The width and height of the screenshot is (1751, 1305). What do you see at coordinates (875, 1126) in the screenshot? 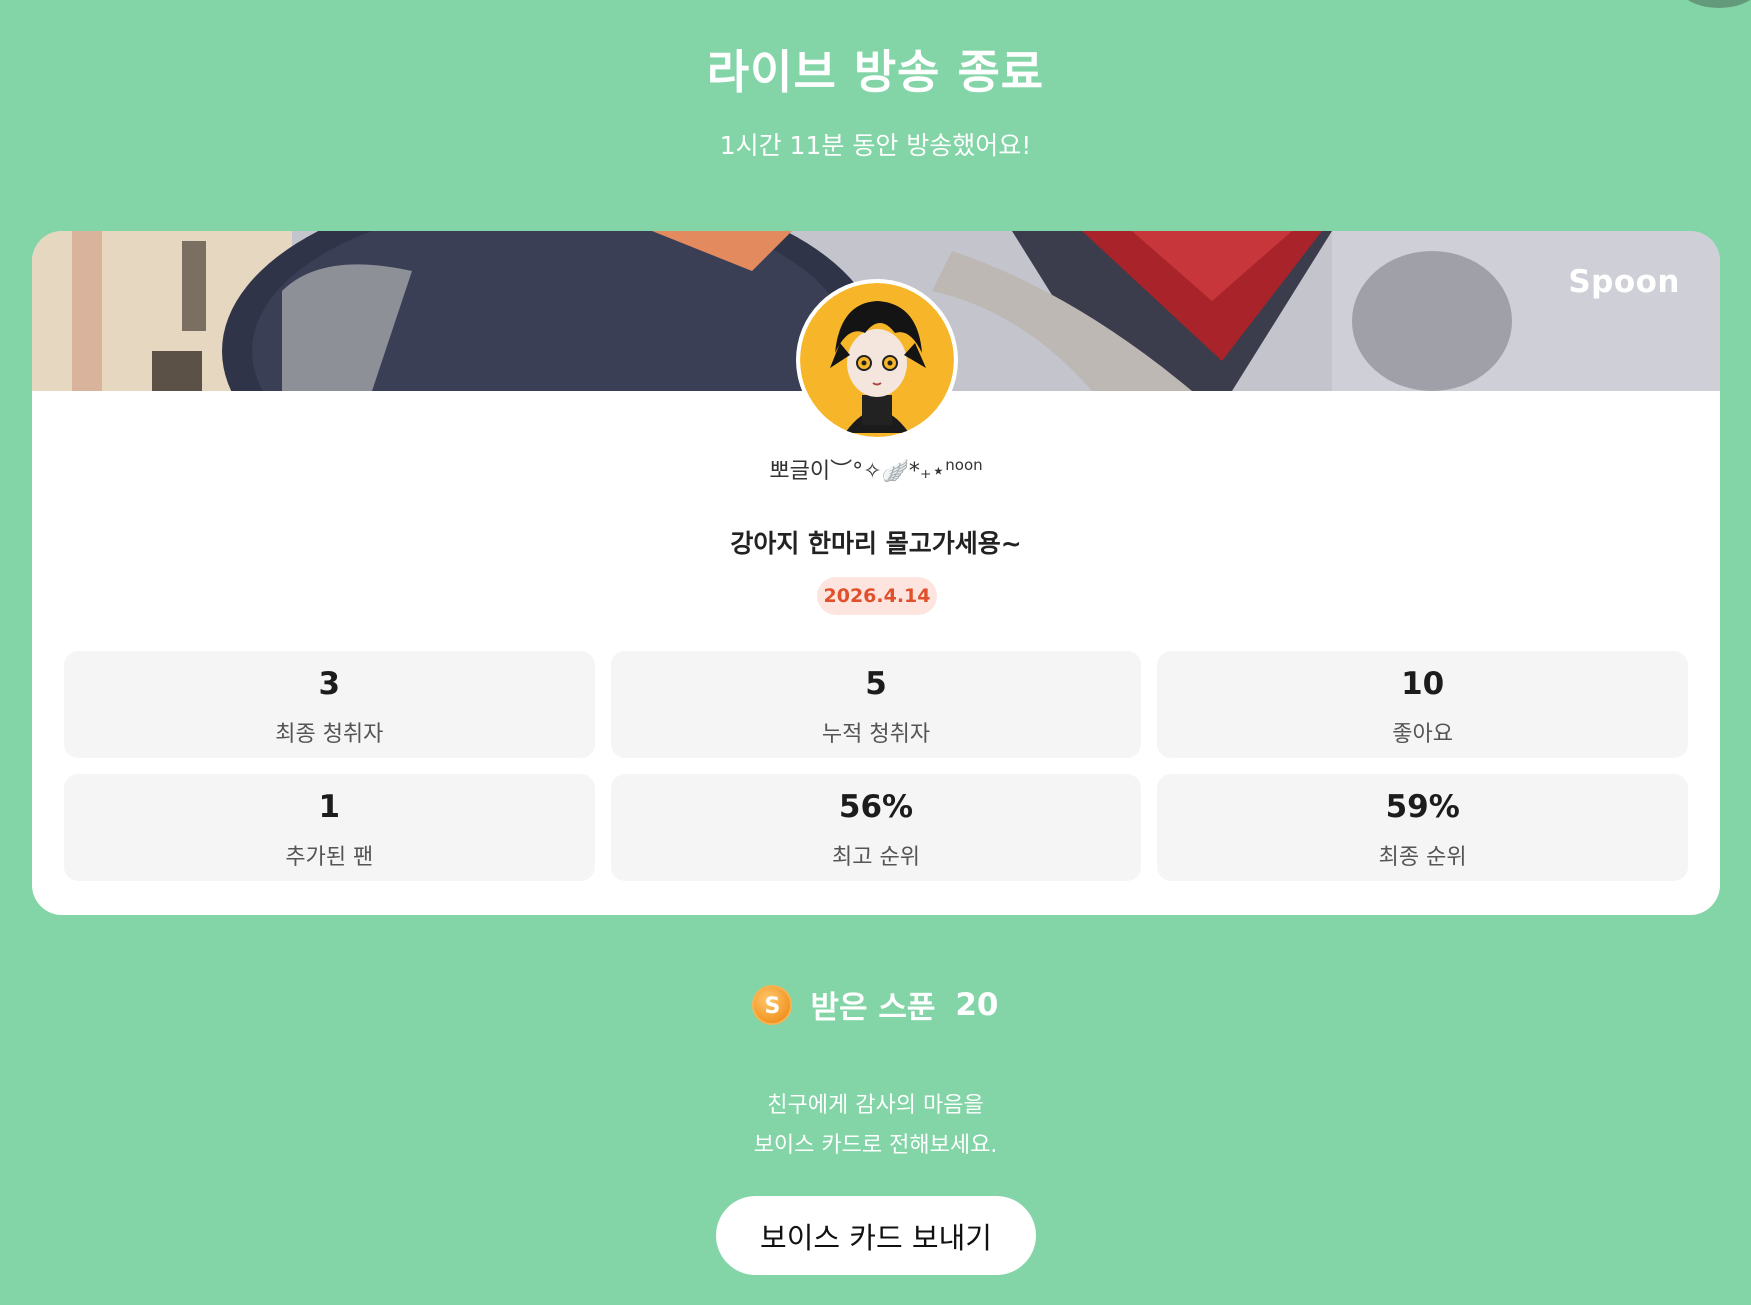
I see `thanks-message: 친구에게 감사의 마음을 보이스 카드로 전해보세요.` at bounding box center [875, 1126].